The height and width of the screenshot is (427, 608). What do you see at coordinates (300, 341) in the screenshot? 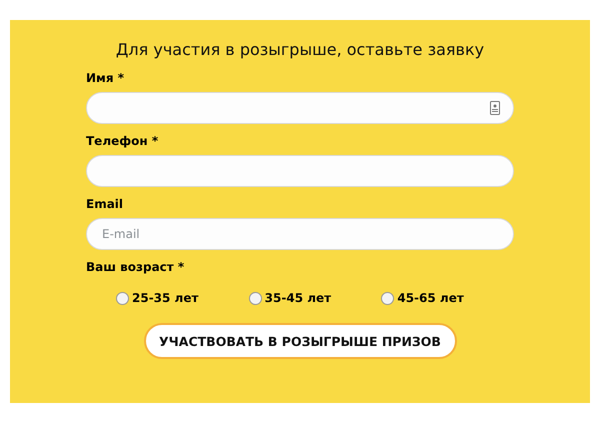
I see `submit-button: УЧАСТВОВАТЬ В РОЗЫГРЫШЕ ПРИЗОВ` at bounding box center [300, 341].